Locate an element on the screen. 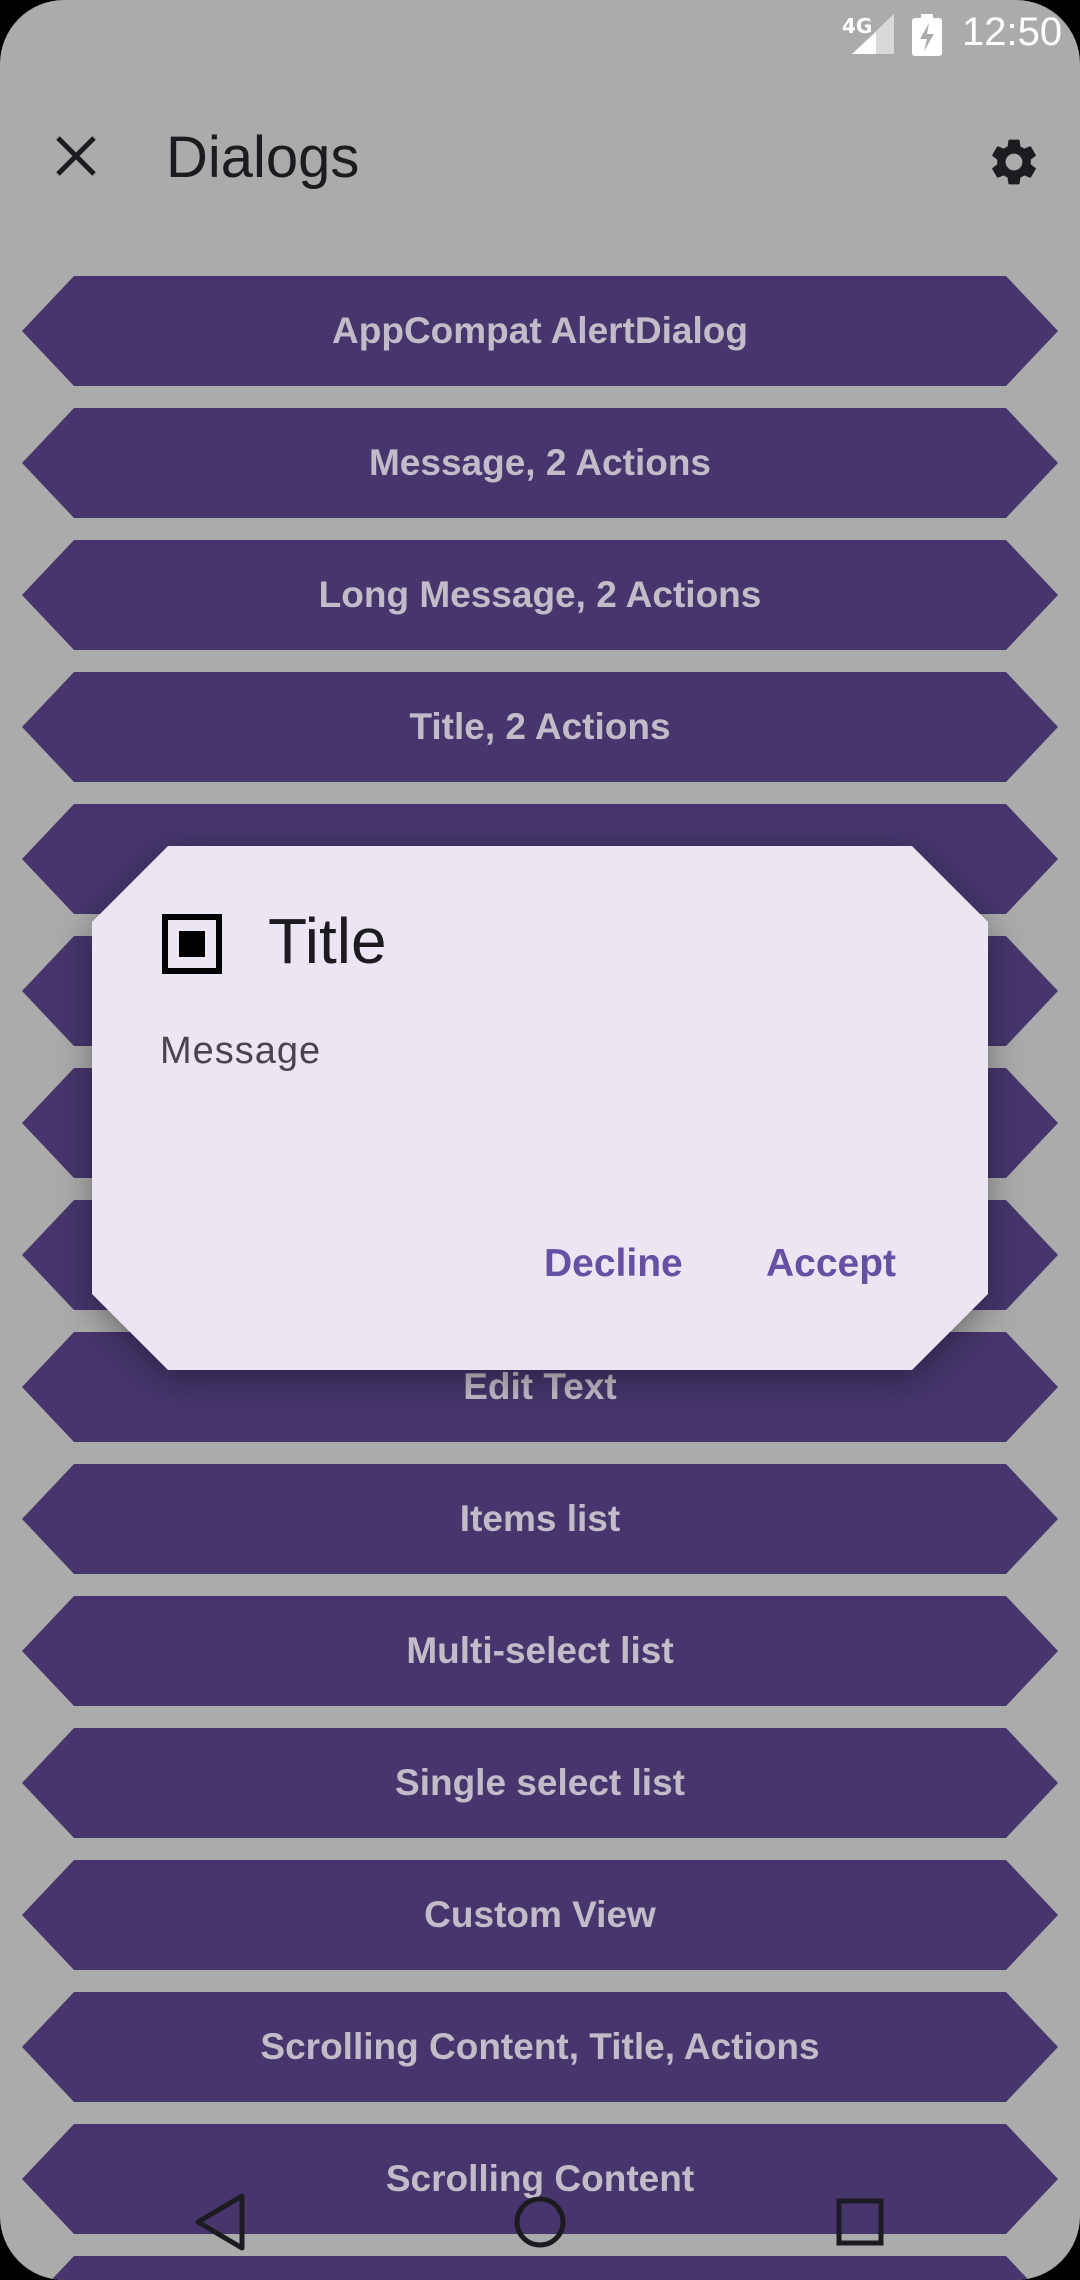 This screenshot has height=2280, width=1080. gear-icon is located at coordinates (1014, 162).